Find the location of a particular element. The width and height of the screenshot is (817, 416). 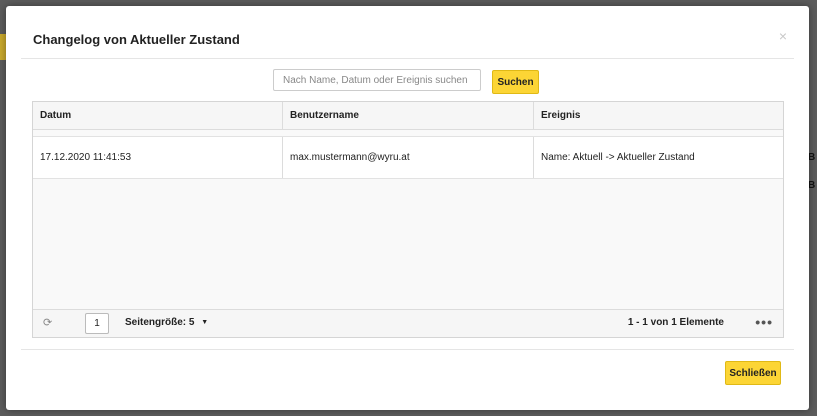

column-header-datum: Datum is located at coordinates (158, 115).